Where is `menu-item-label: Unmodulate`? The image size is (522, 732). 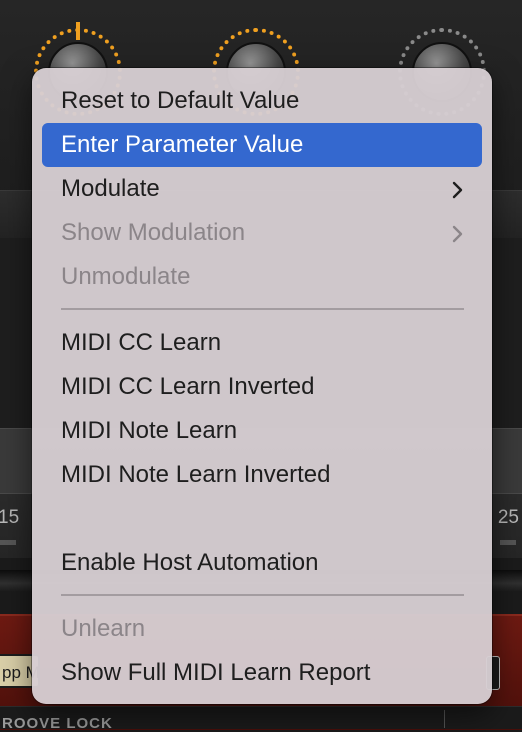 menu-item-label: Unmodulate is located at coordinates (126, 276).